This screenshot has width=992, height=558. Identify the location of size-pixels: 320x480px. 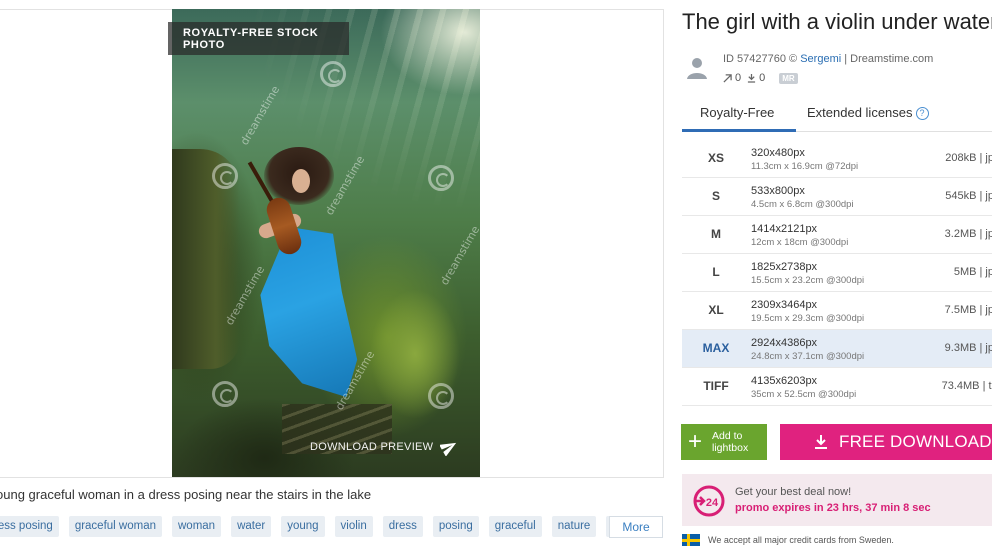
(778, 153).